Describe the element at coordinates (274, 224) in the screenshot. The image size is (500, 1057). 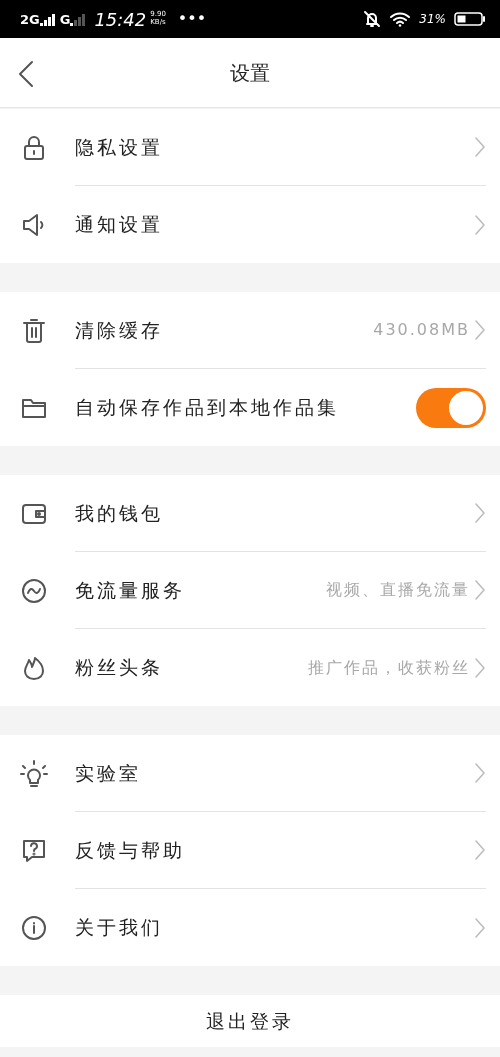
I see `setting-label: 通知设置` at that location.